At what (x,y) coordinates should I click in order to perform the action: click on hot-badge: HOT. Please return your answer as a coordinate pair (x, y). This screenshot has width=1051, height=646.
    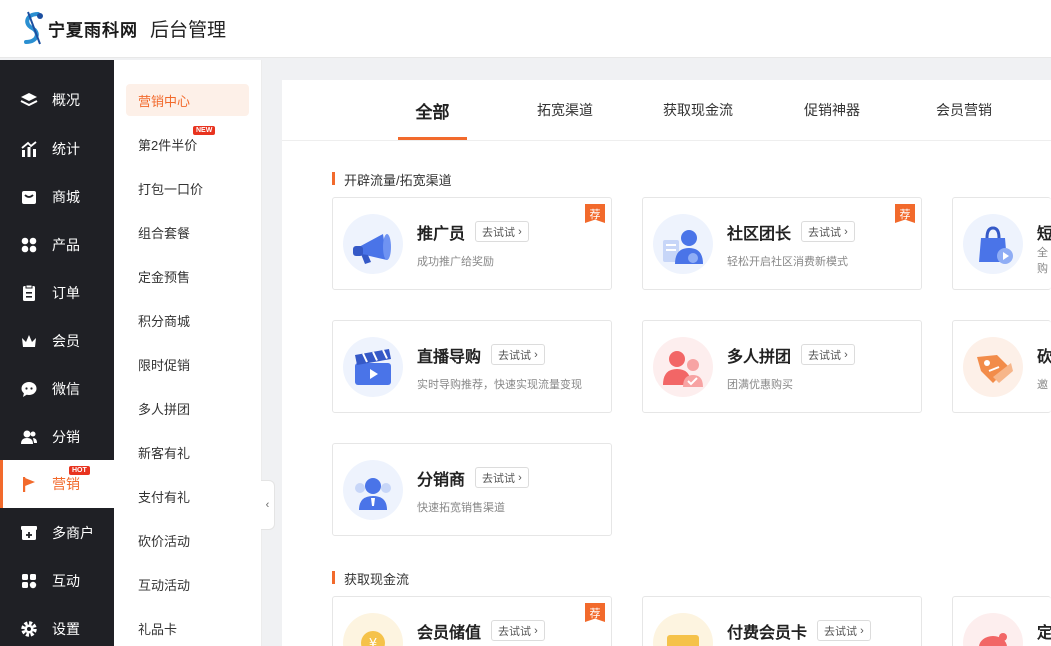
    Looking at the image, I should click on (79, 470).